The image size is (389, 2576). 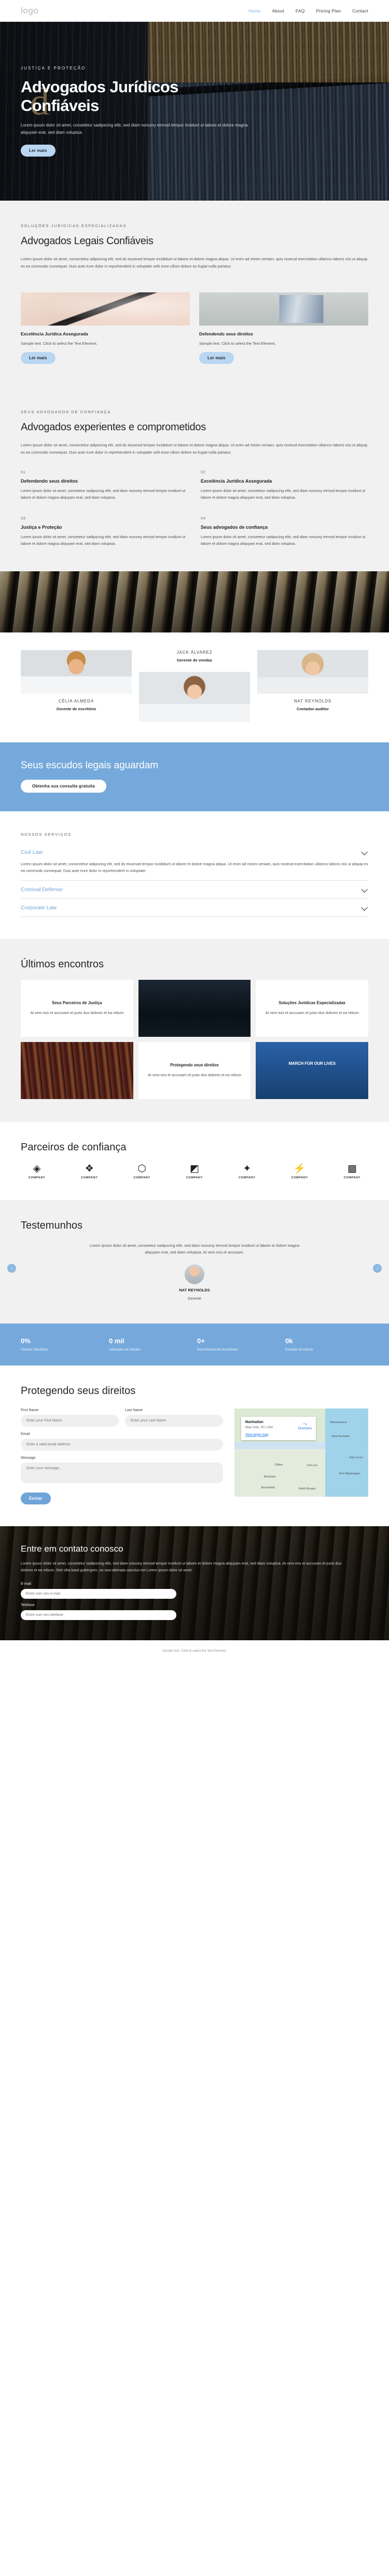 What do you see at coordinates (217, 1349) in the screenshot?
I see `stat-label: Reconhecimento de prêmios` at bounding box center [217, 1349].